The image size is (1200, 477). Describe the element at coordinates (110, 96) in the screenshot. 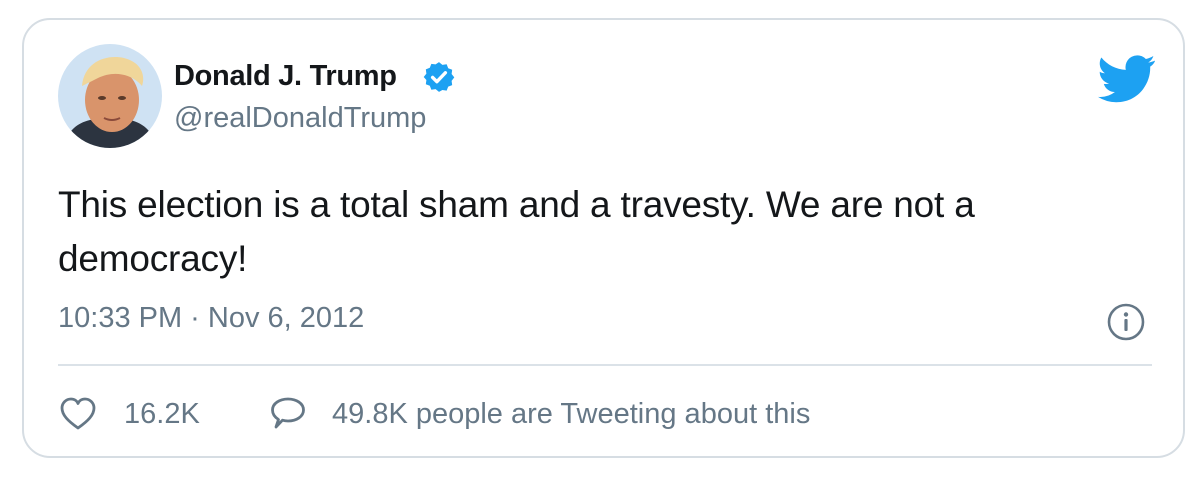

I see `avatar` at that location.